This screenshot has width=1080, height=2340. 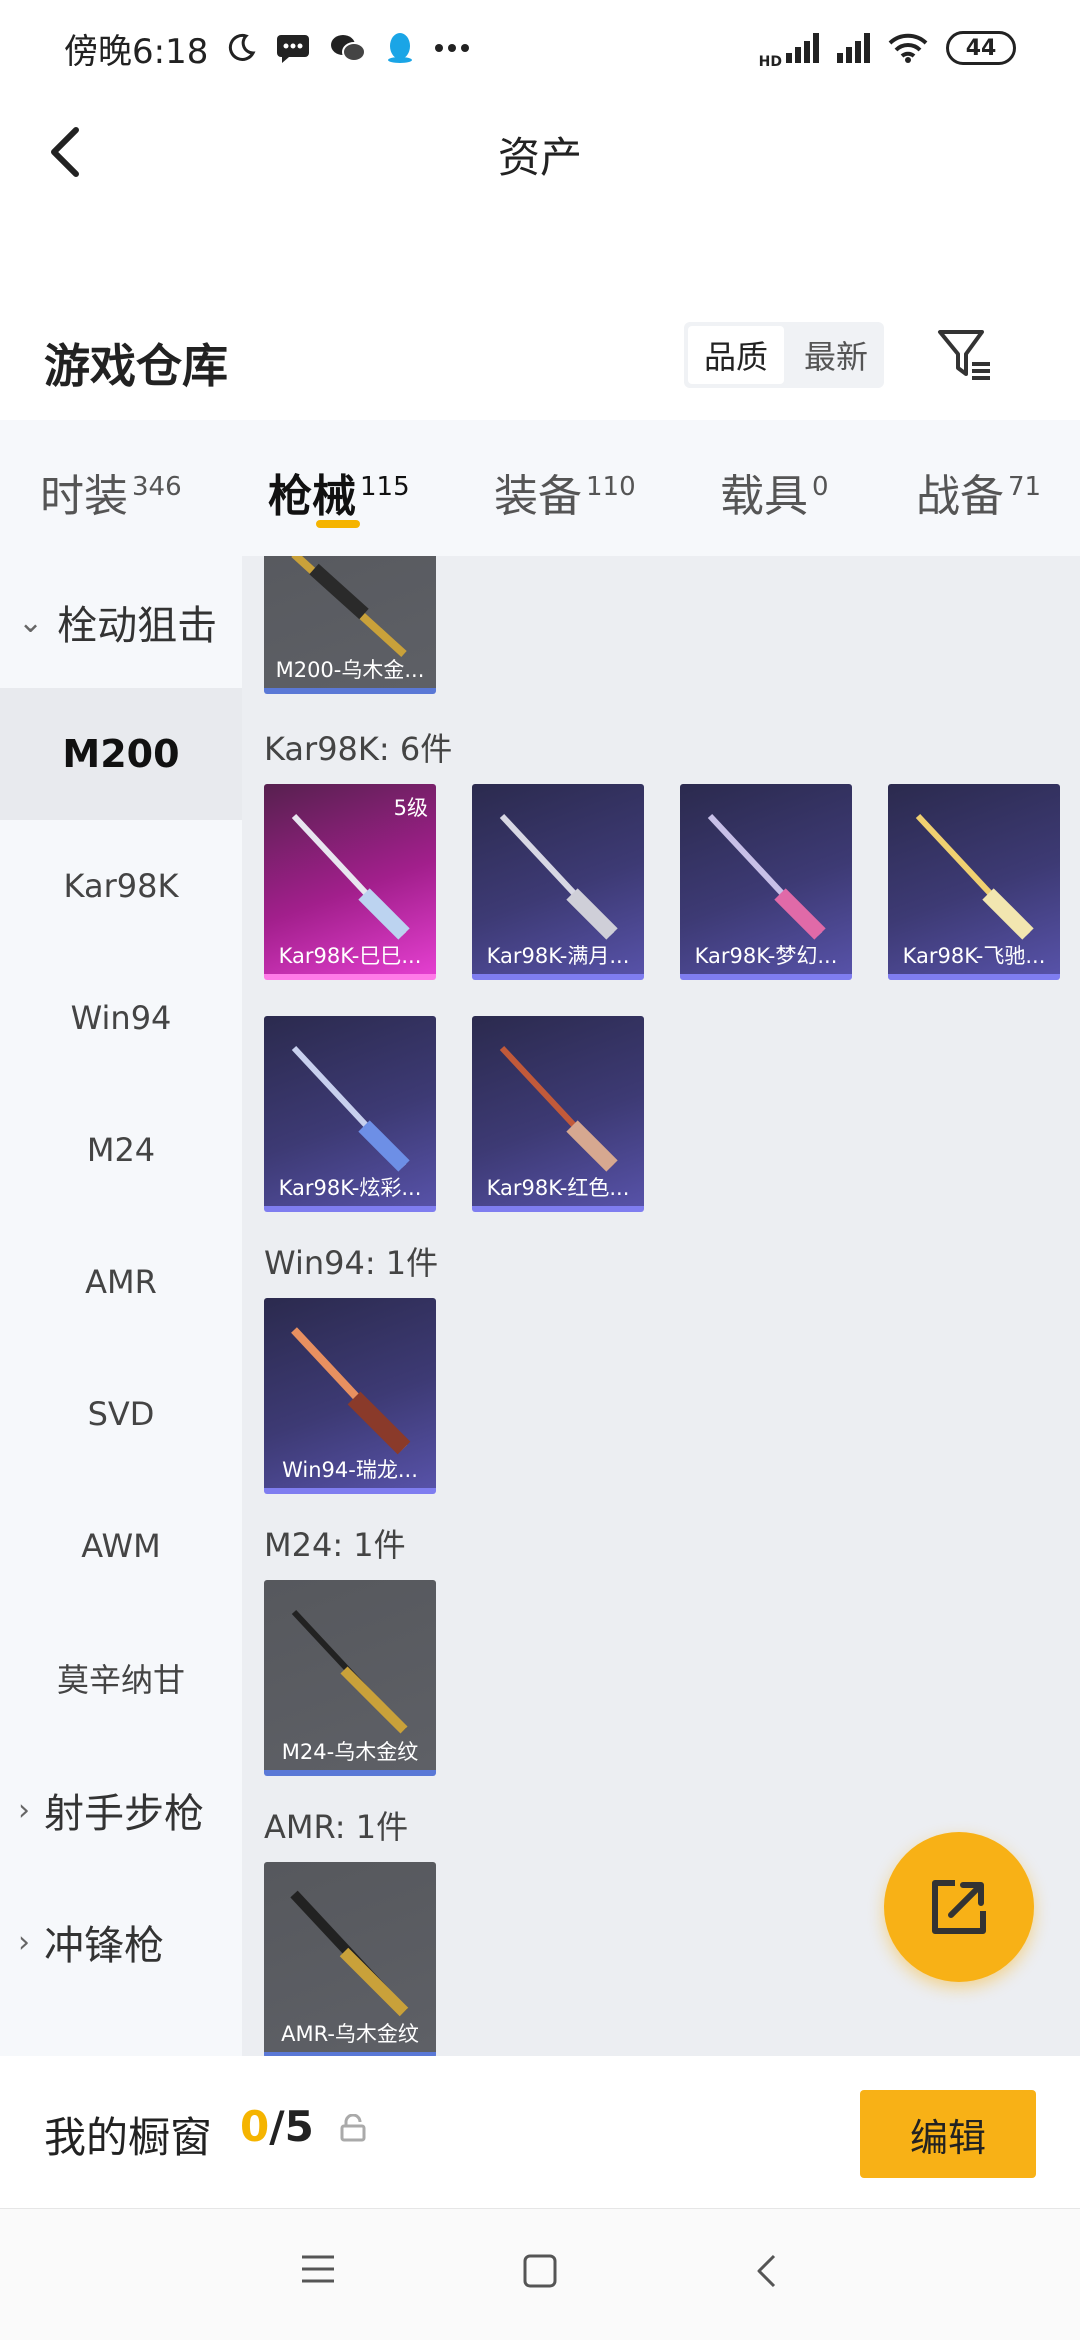 What do you see at coordinates (242, 47) in the screenshot?
I see `moon-icon` at bounding box center [242, 47].